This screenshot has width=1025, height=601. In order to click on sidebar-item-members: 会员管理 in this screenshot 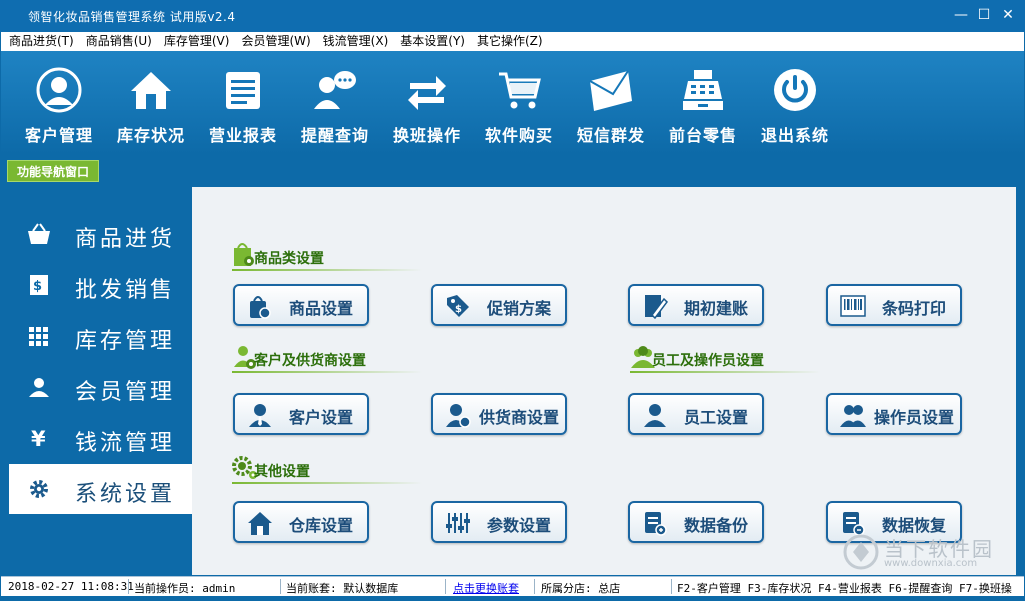, I will do `click(100, 387)`.